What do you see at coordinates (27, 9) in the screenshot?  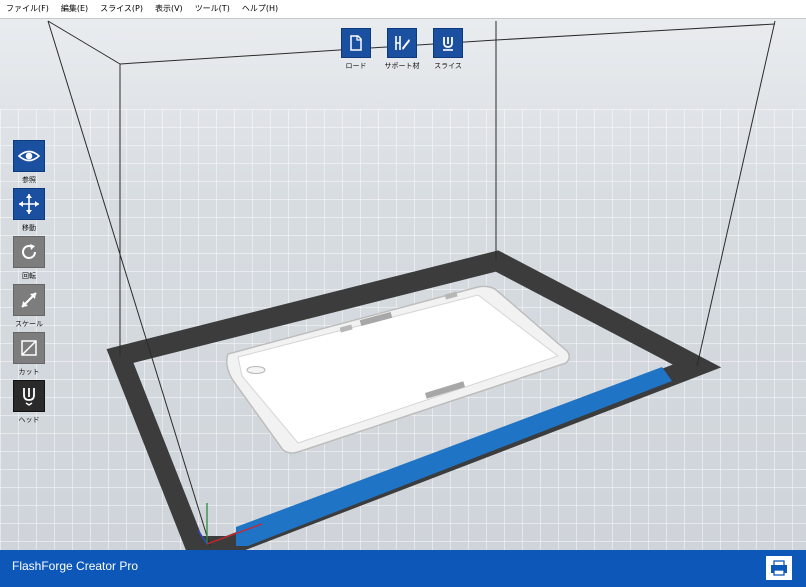 I see `menu-file: ファイル(F)` at bounding box center [27, 9].